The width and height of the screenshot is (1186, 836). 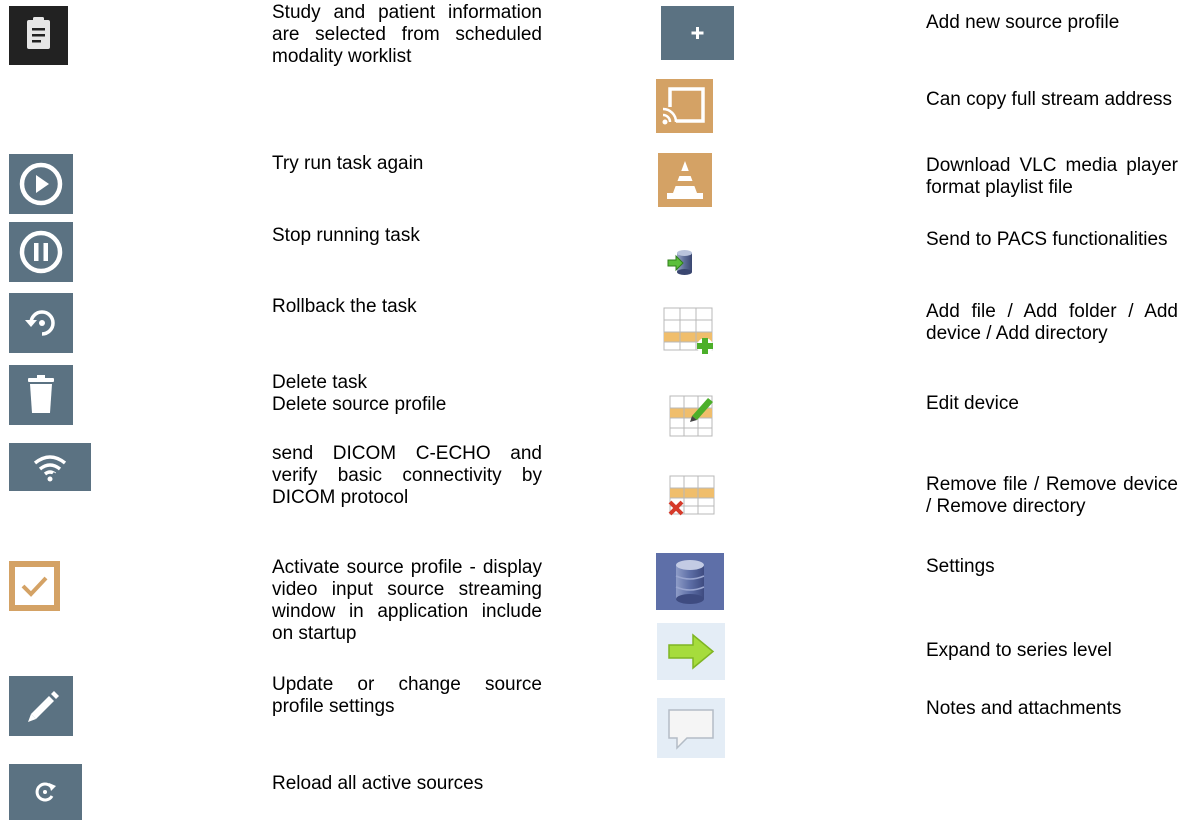 I want to click on description-delete: Delete task Delete source profile, so click(x=407, y=394).